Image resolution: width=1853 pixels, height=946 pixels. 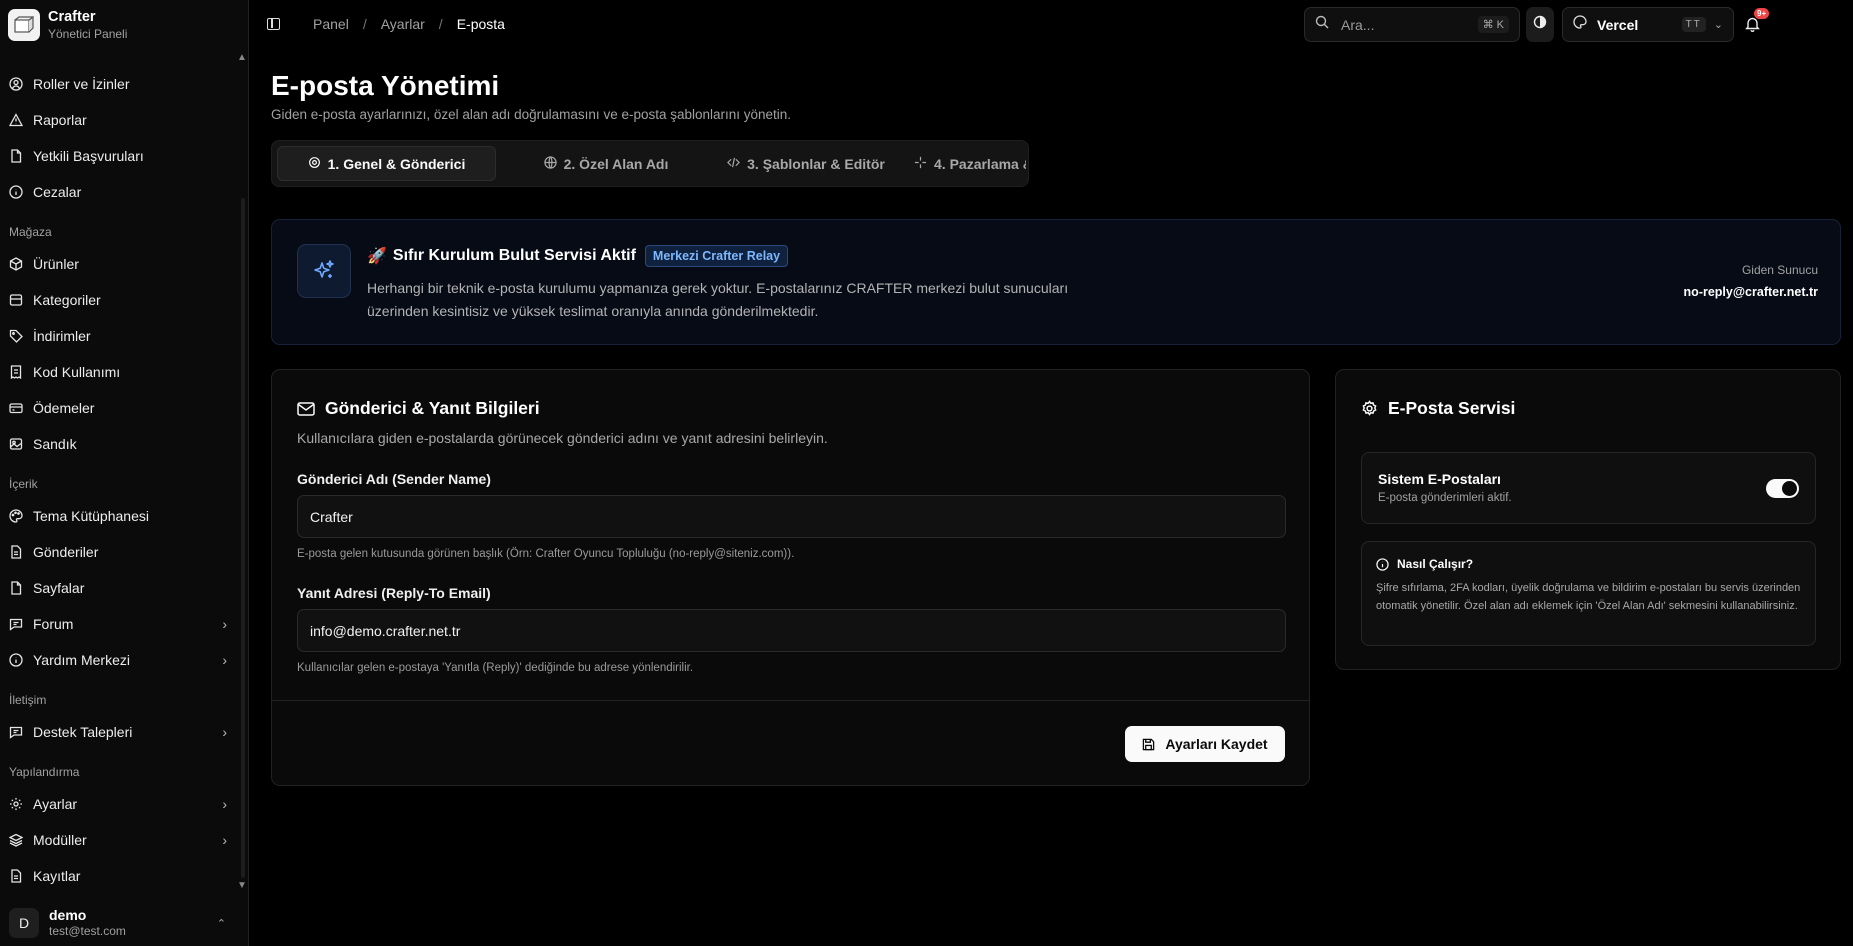 I want to click on sidebar-item-theme-library: Tema Kütüphanesi, so click(x=118, y=516).